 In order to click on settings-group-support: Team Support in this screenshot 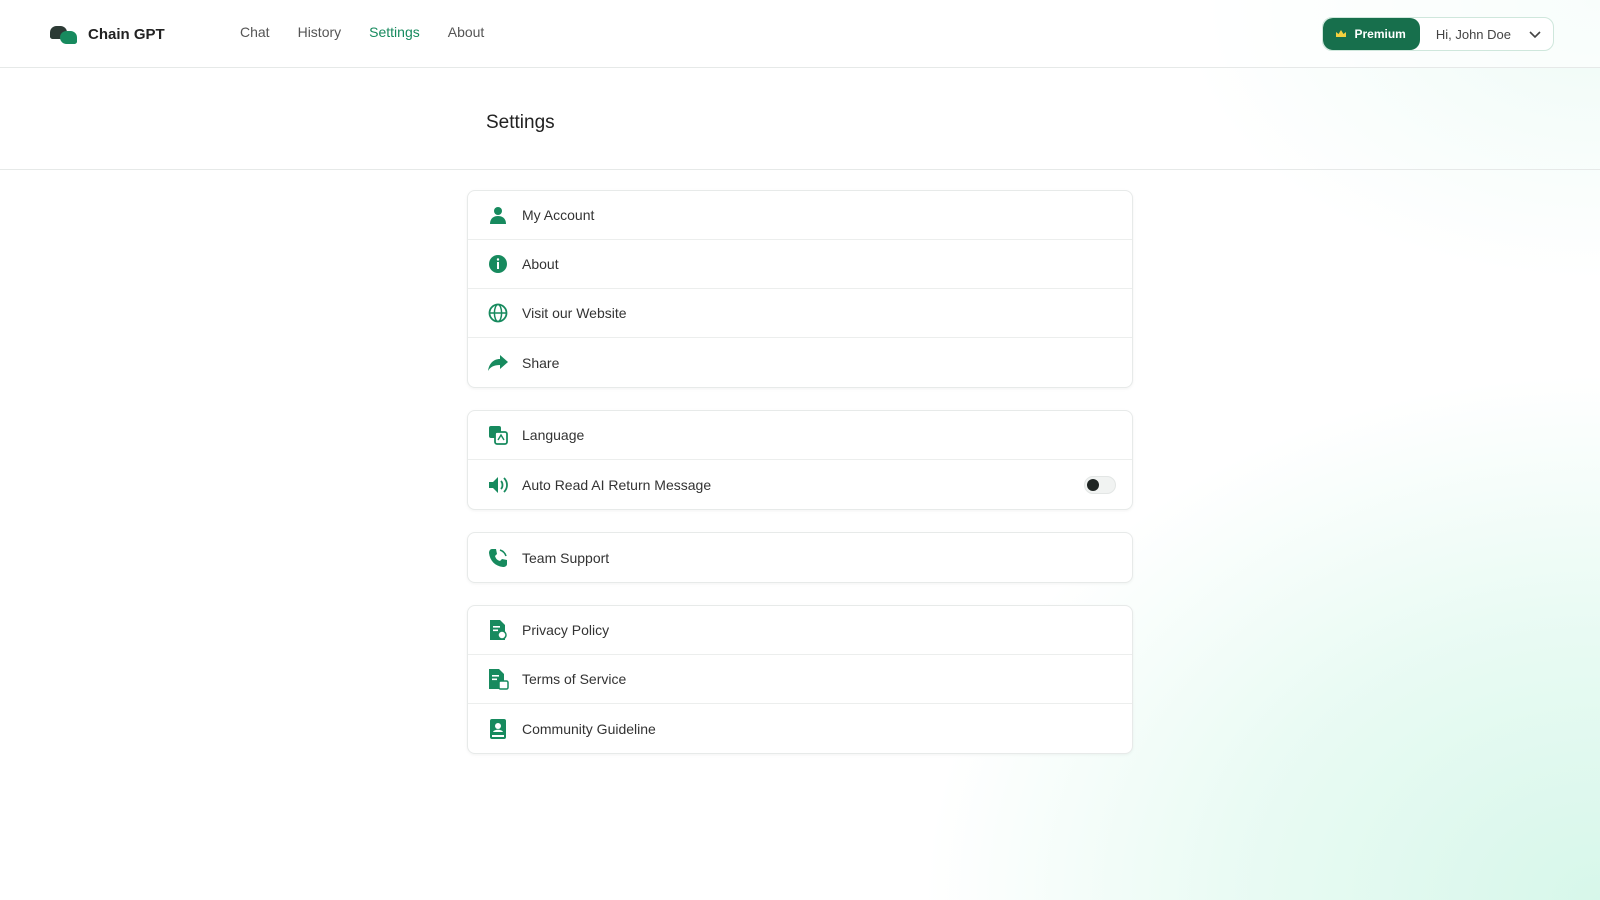, I will do `click(800, 557)`.